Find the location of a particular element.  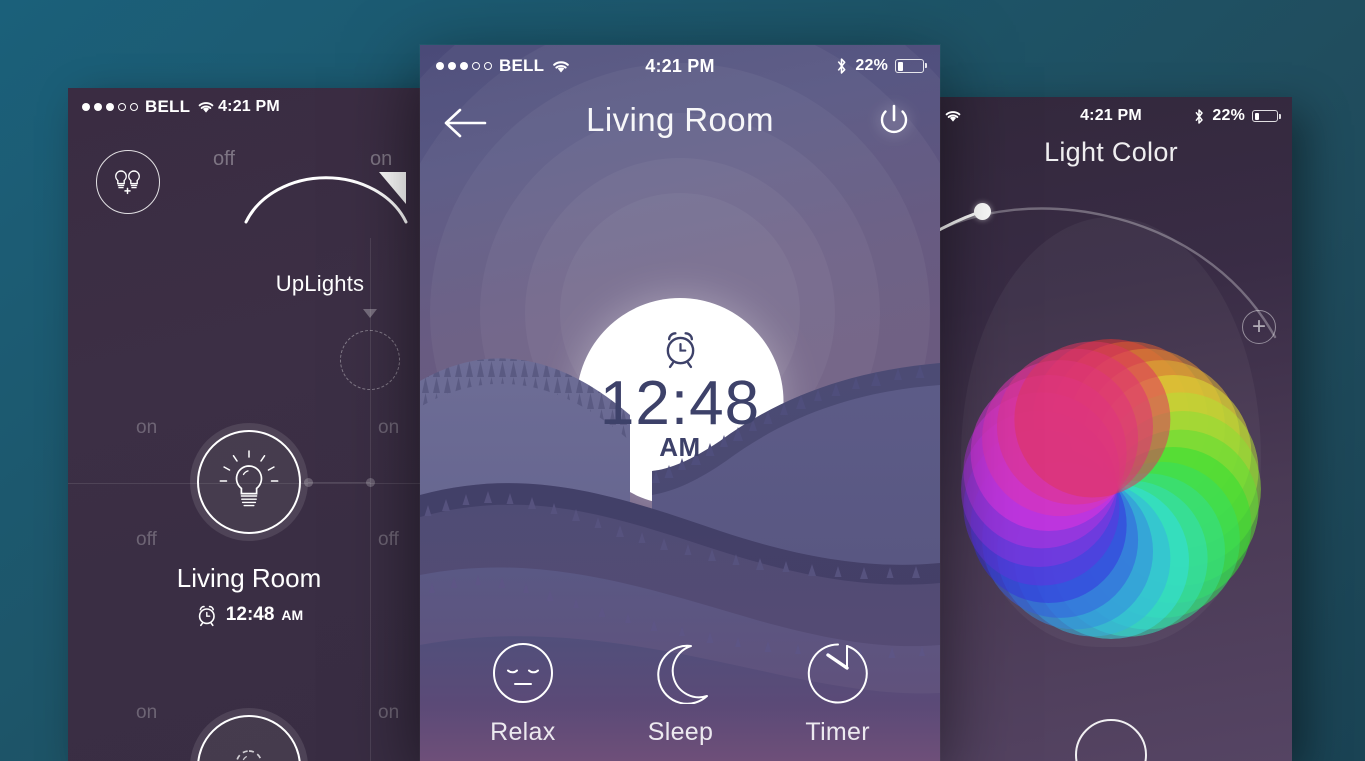

cell-subtitle-suffix: AM is located at coordinates (292, 615).